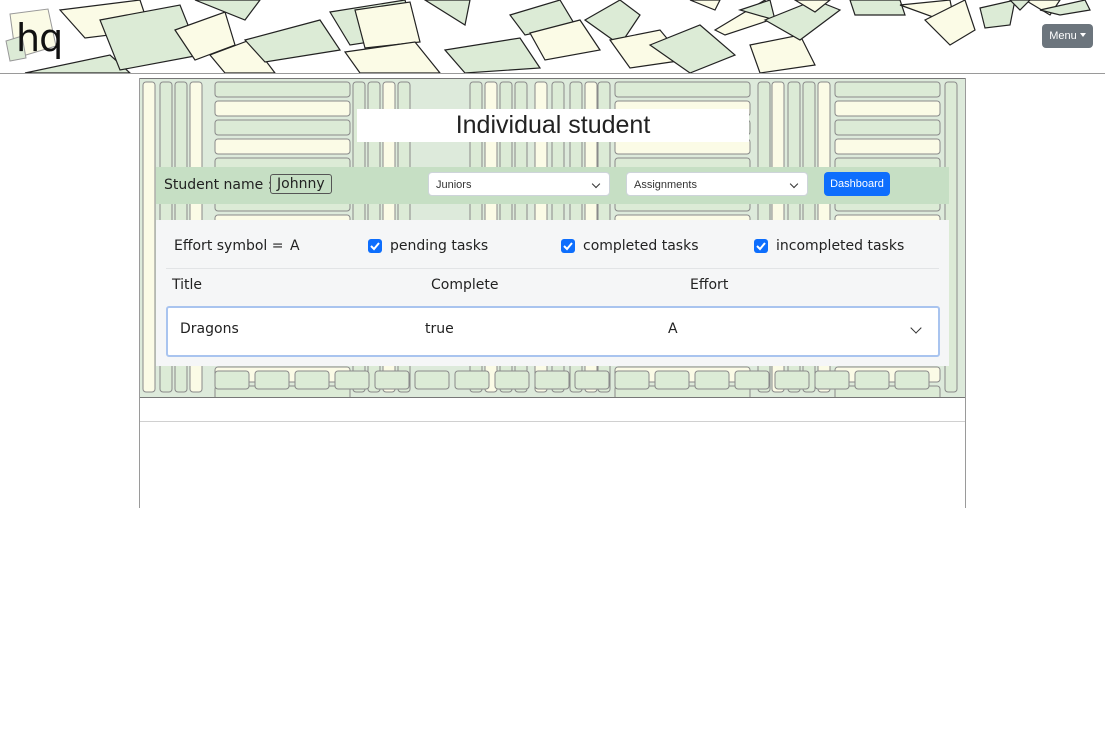 This screenshot has height=752, width=1105. What do you see at coordinates (209, 329) in the screenshot?
I see `task-title: Dragons` at bounding box center [209, 329].